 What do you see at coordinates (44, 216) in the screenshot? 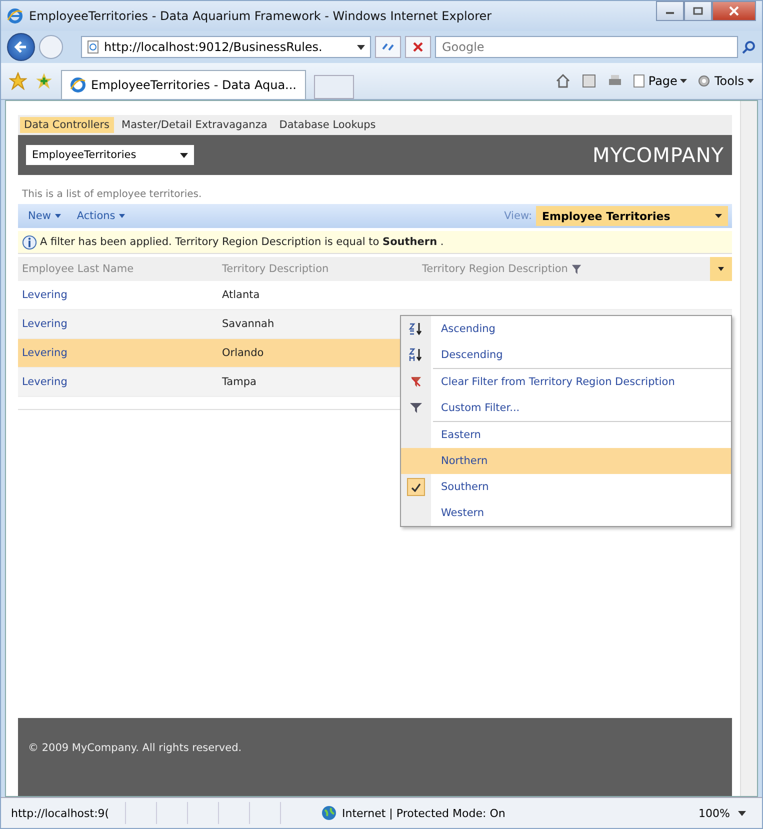
I see `action-menu-button: New` at bounding box center [44, 216].